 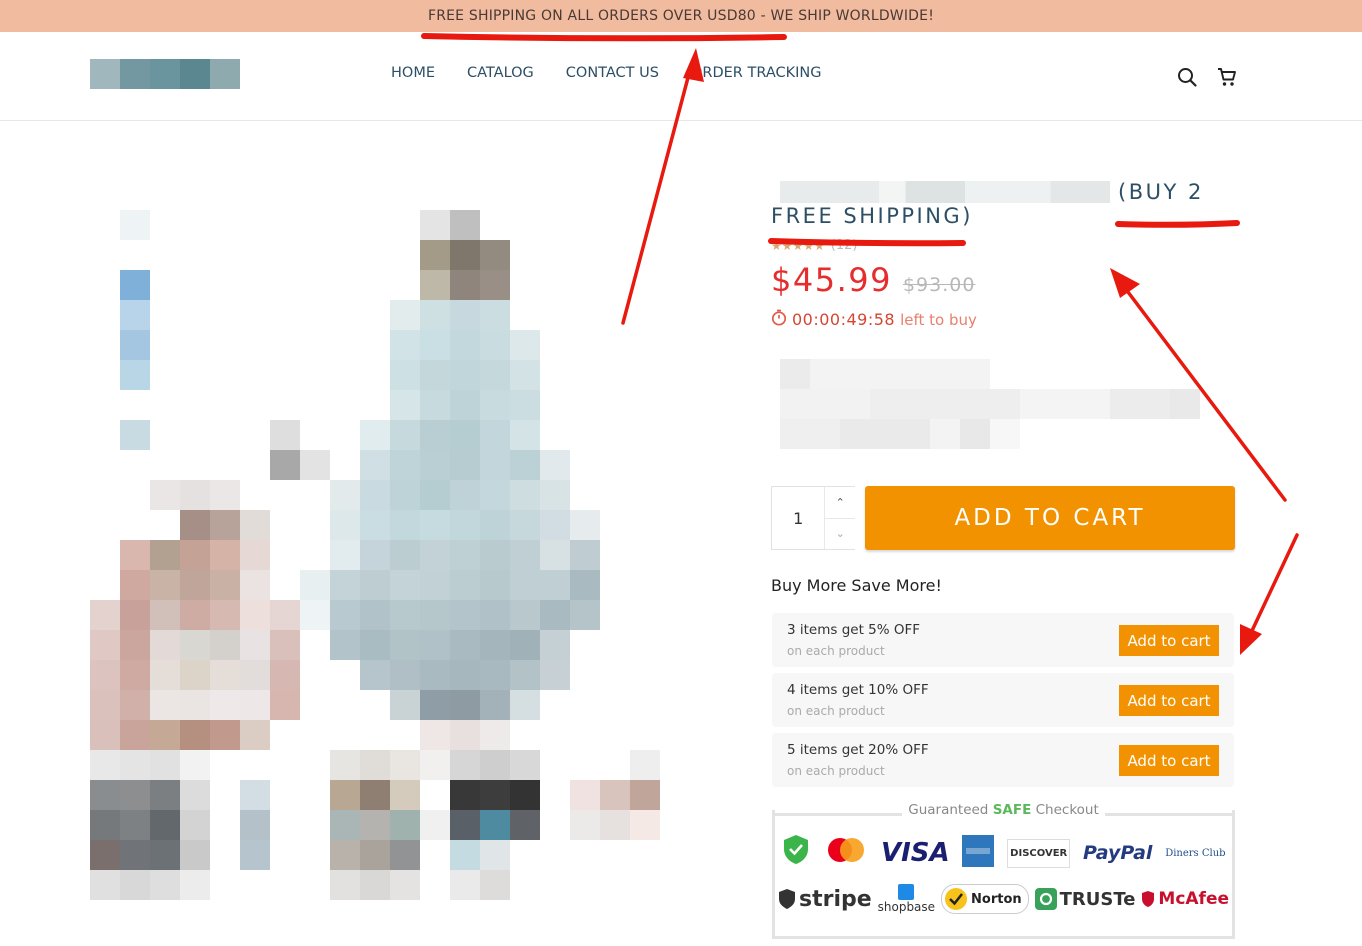 What do you see at coordinates (938, 319) in the screenshot?
I see `countdown-label: left to buy` at bounding box center [938, 319].